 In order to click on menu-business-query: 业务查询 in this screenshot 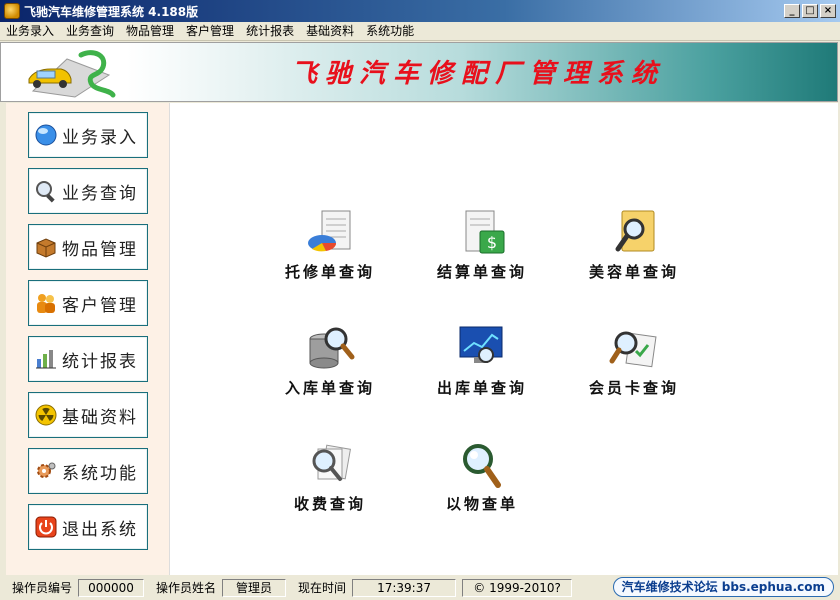, I will do `click(90, 31)`.